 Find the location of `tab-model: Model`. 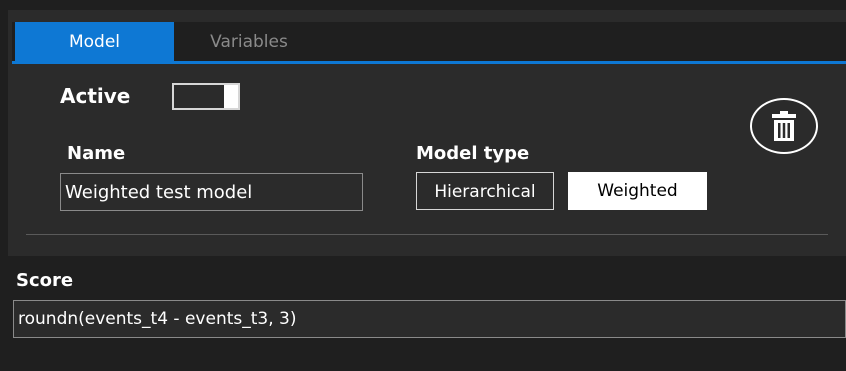

tab-model: Model is located at coordinates (94, 41).